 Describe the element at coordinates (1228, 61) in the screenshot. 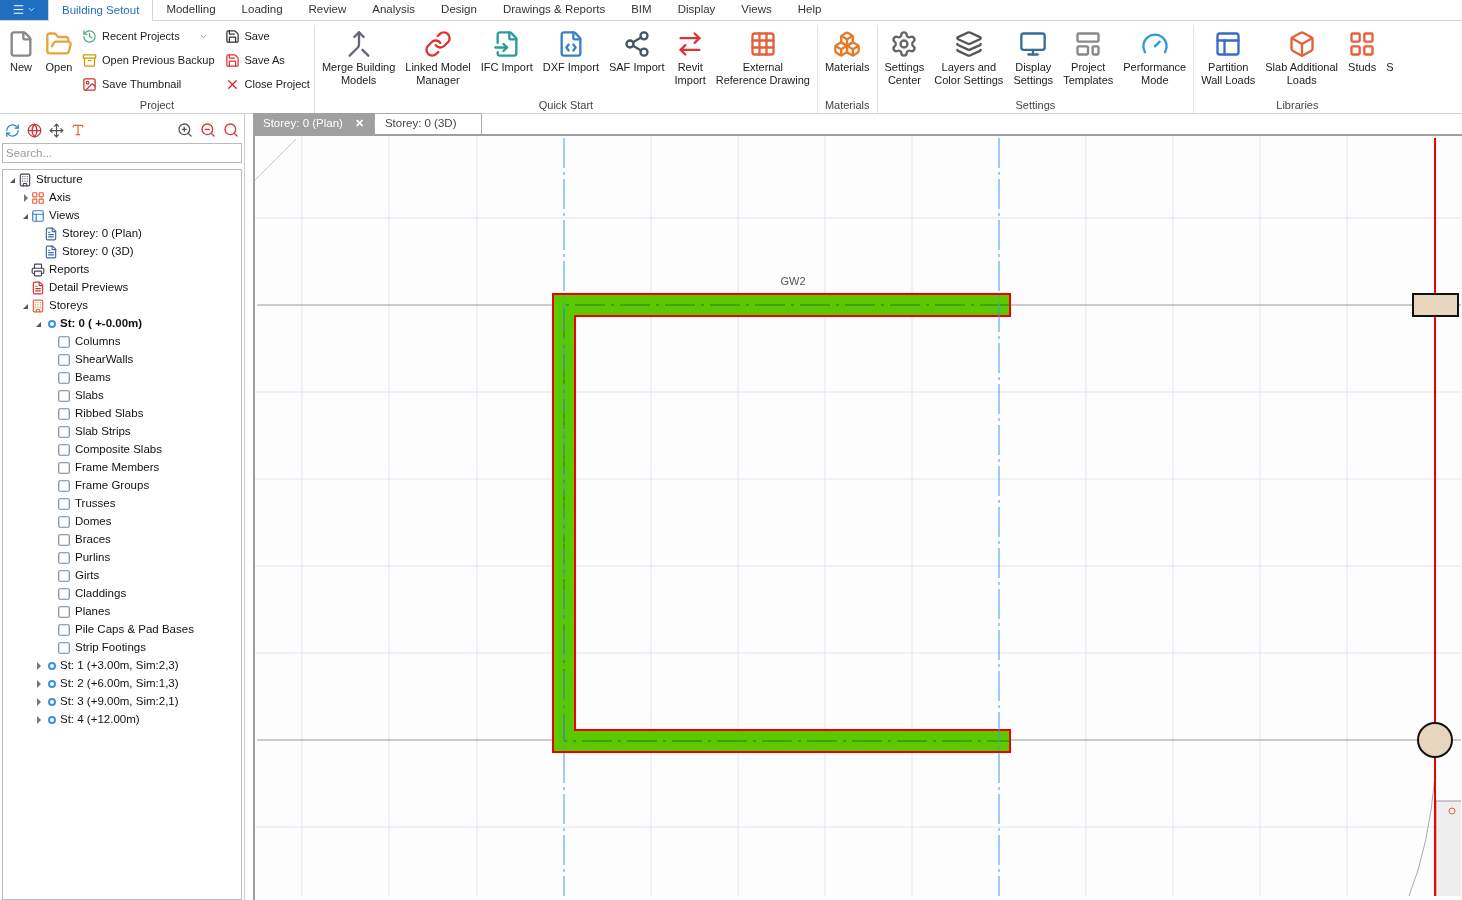

I see `ribbon-button: Partition Wall Loads` at that location.